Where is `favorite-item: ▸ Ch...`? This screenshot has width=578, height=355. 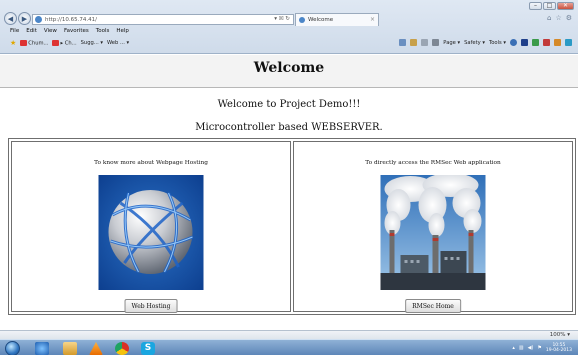
favorite-item: ▸ Ch... is located at coordinates (64, 42).